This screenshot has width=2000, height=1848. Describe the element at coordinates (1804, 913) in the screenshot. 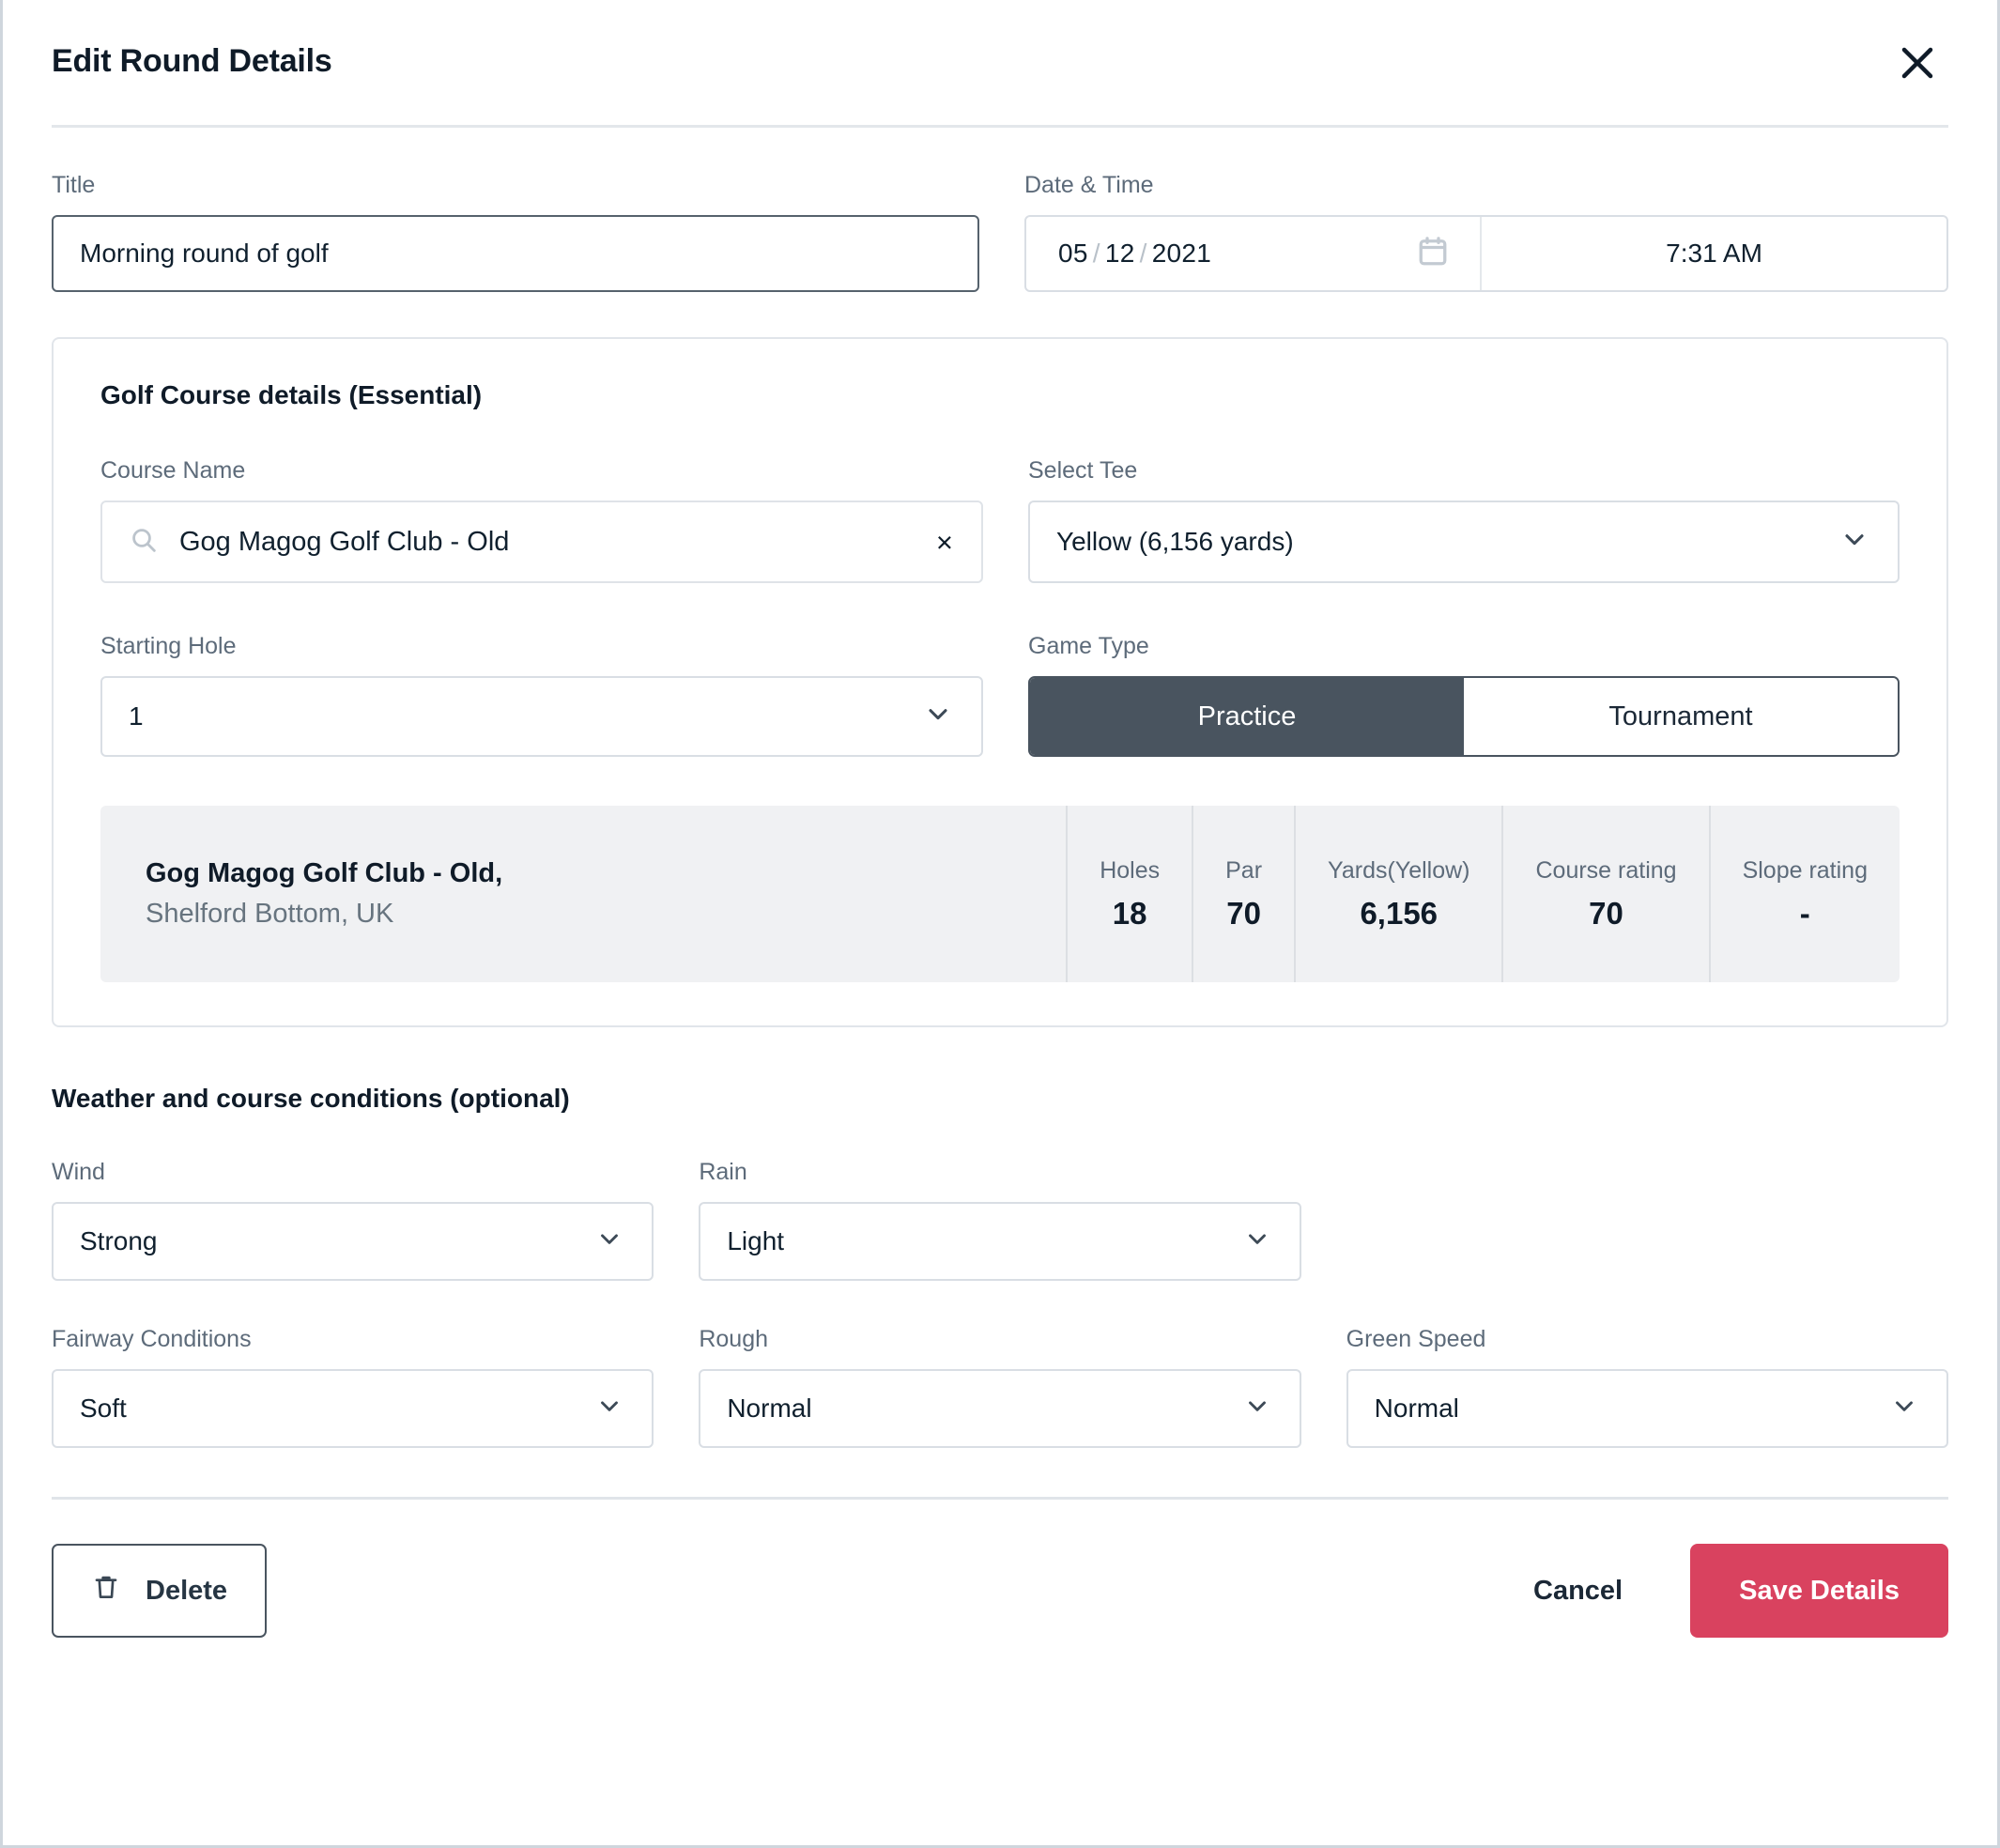

I see `stat-slope-rating-value: -` at that location.